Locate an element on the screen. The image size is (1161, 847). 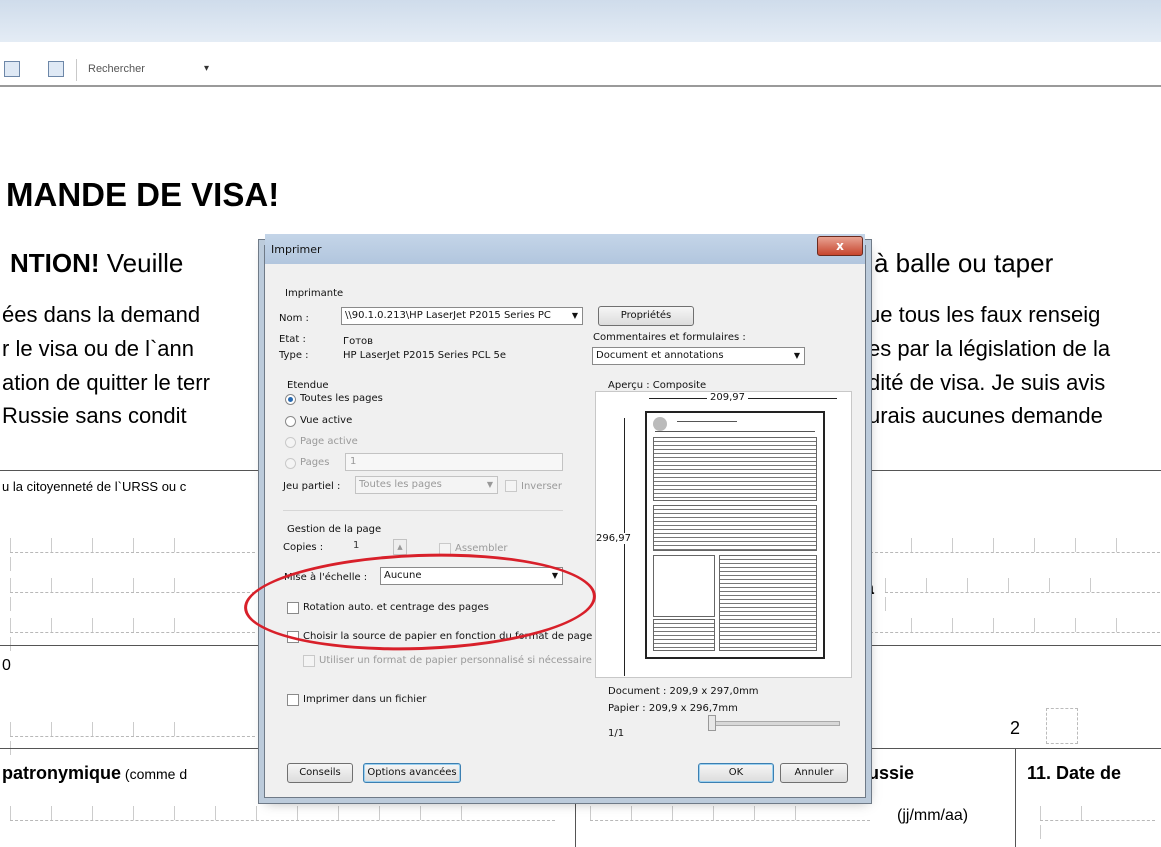
copies-label: Copies : is located at coordinates (303, 547).